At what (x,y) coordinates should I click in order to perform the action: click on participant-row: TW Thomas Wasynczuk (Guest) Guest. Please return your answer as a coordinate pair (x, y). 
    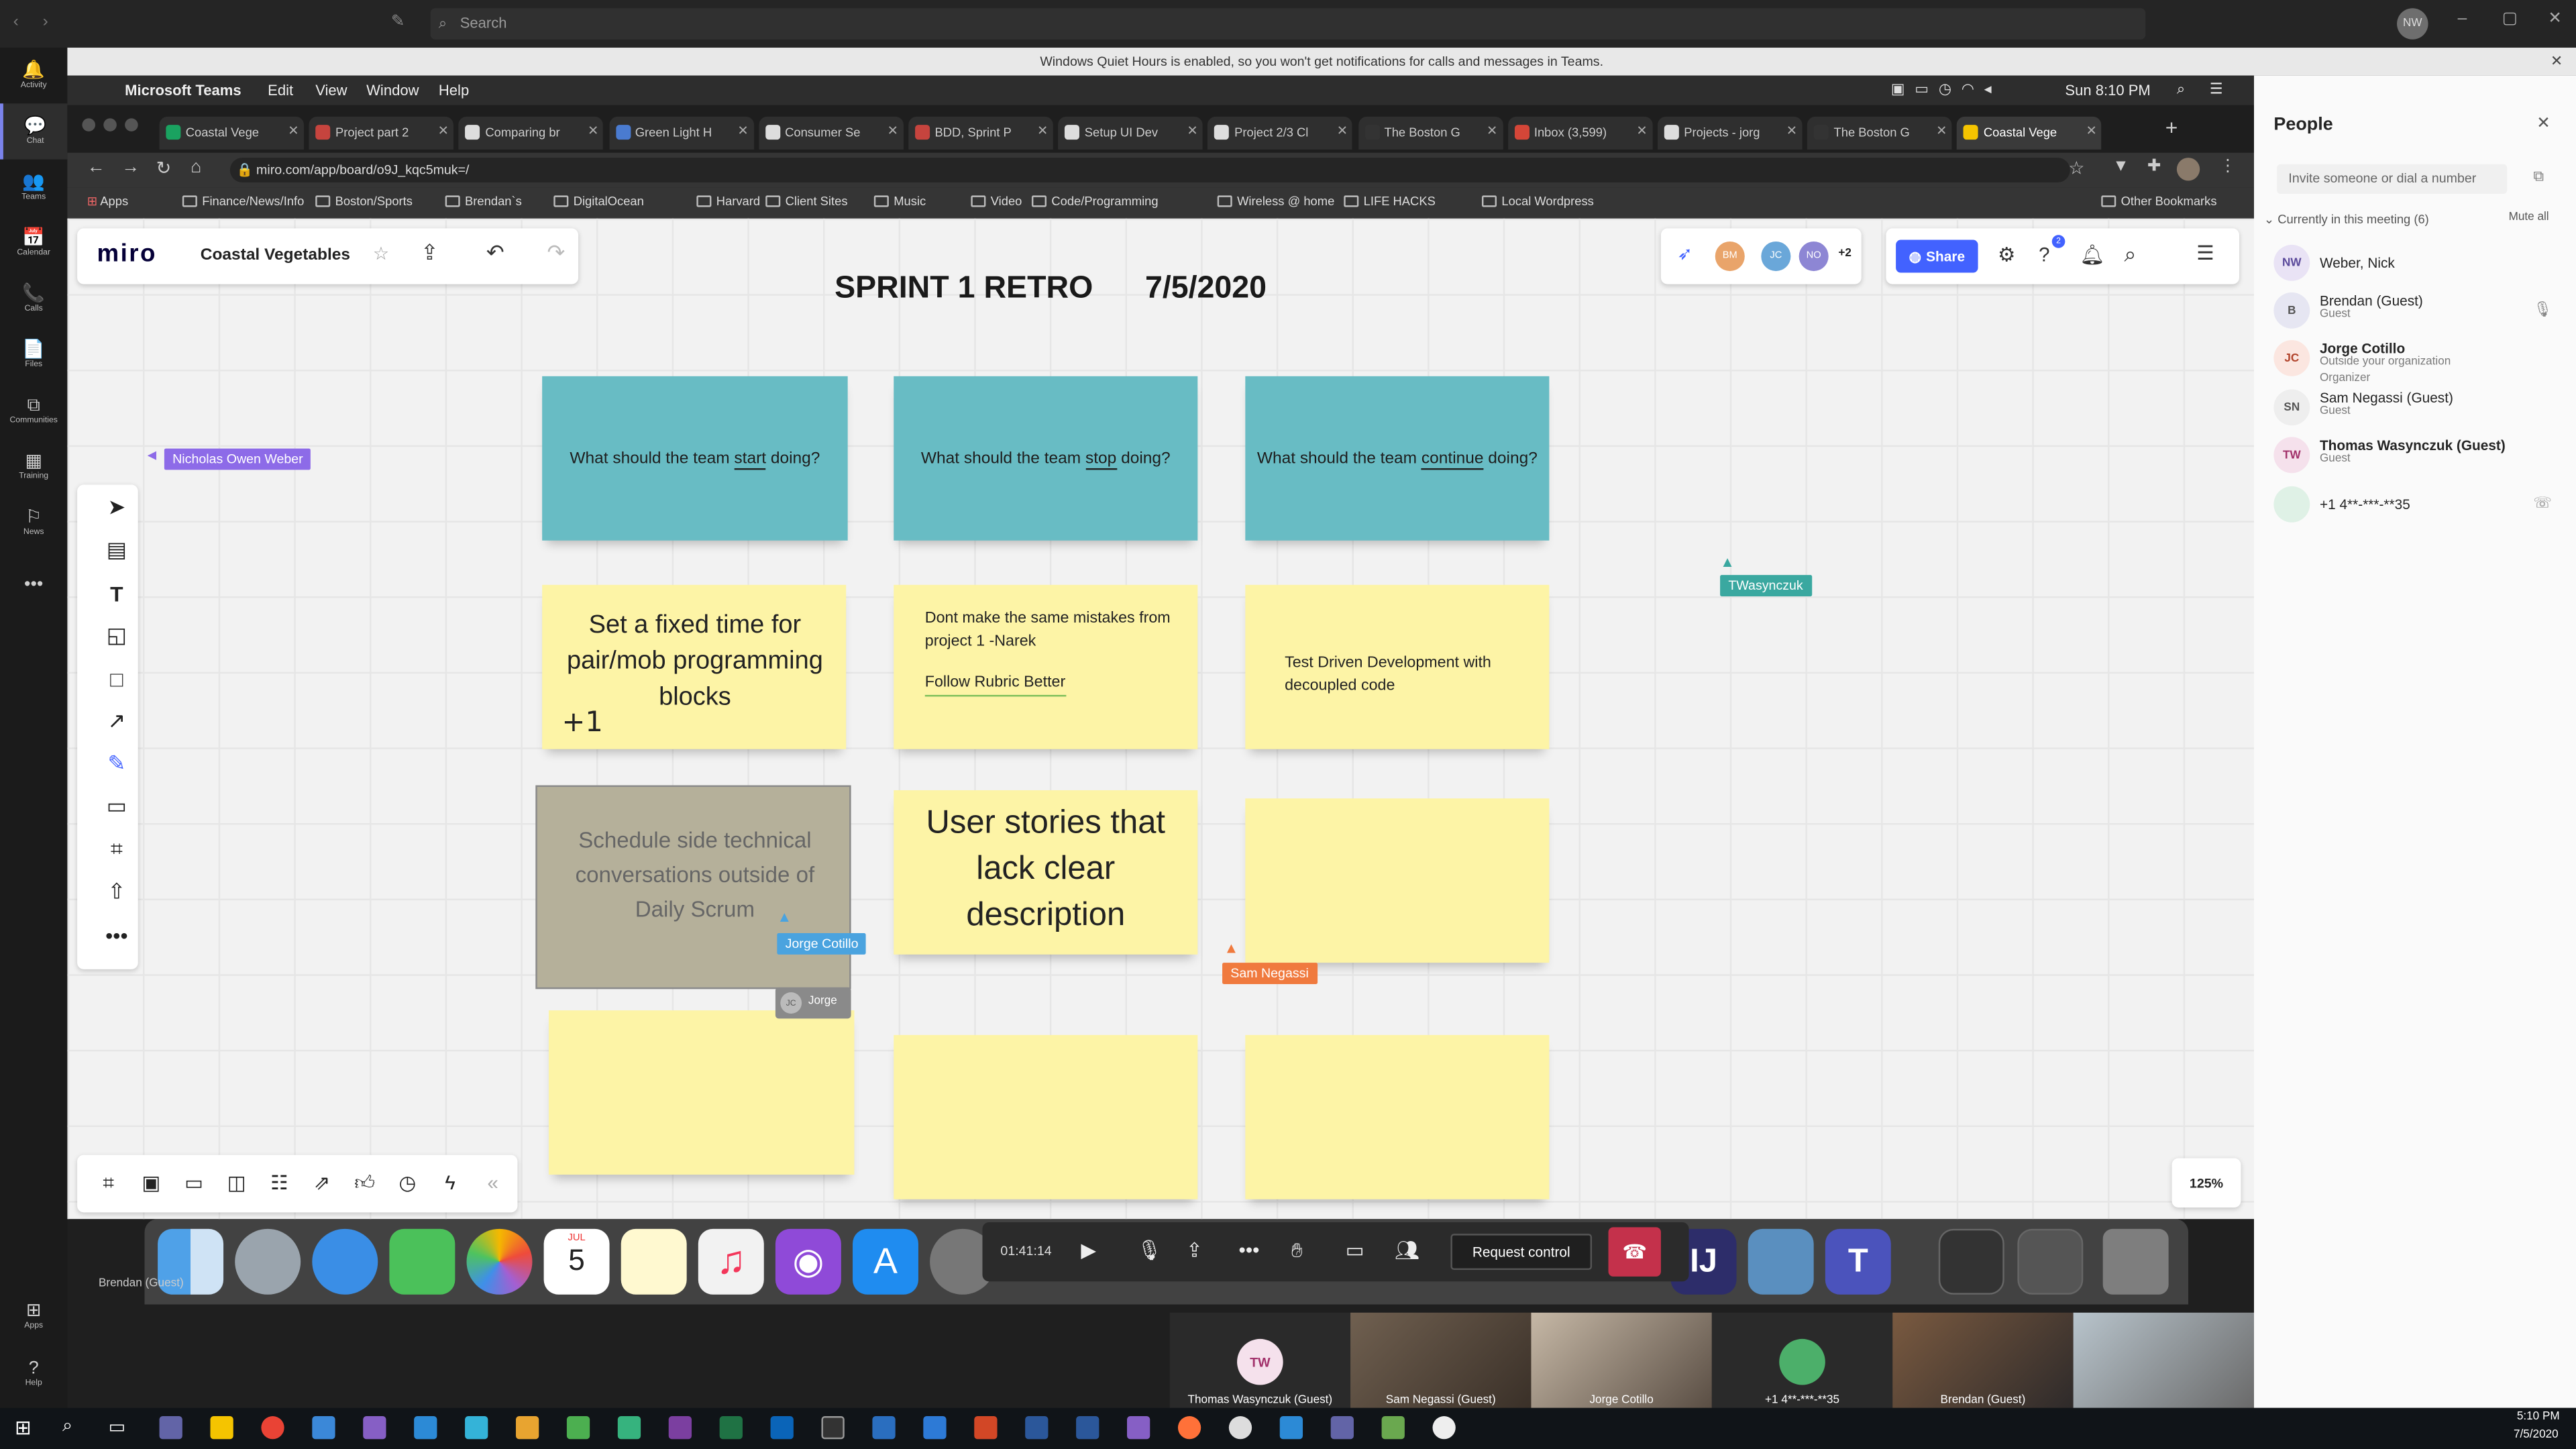
    Looking at the image, I should click on (2415, 455).